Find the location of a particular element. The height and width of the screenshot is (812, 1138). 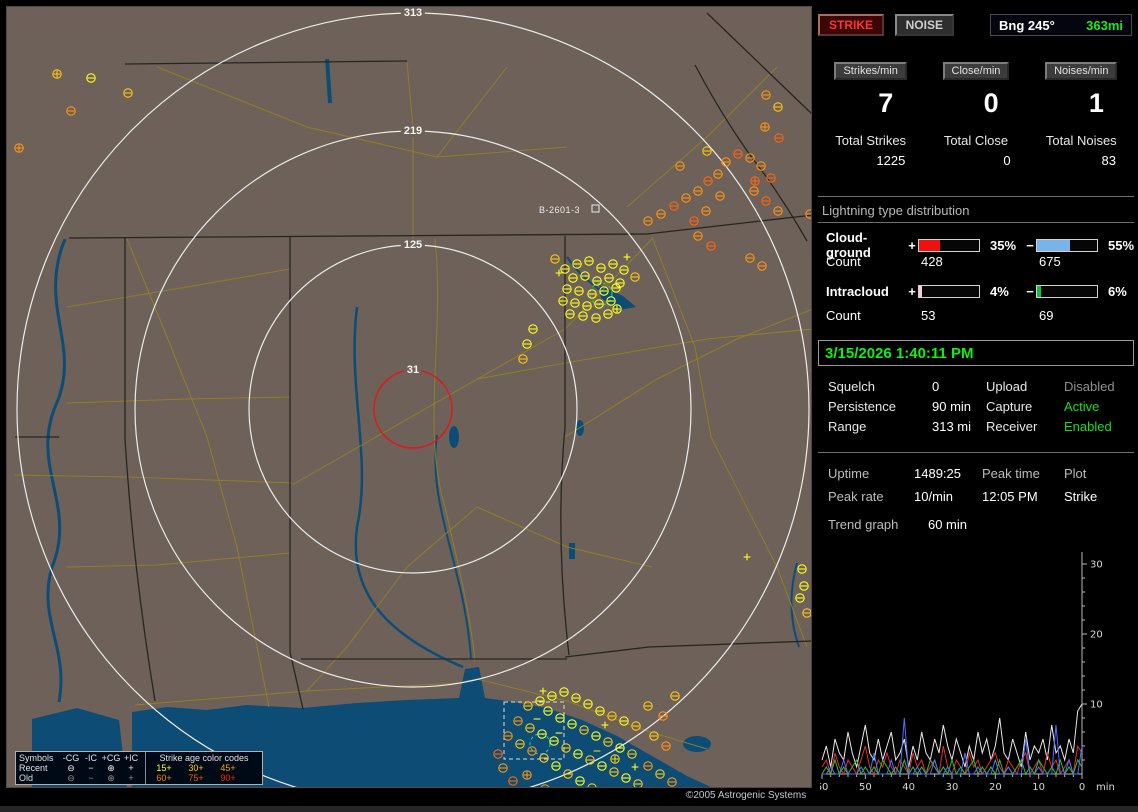

upload-status: Disabled is located at coordinates (1089, 386).